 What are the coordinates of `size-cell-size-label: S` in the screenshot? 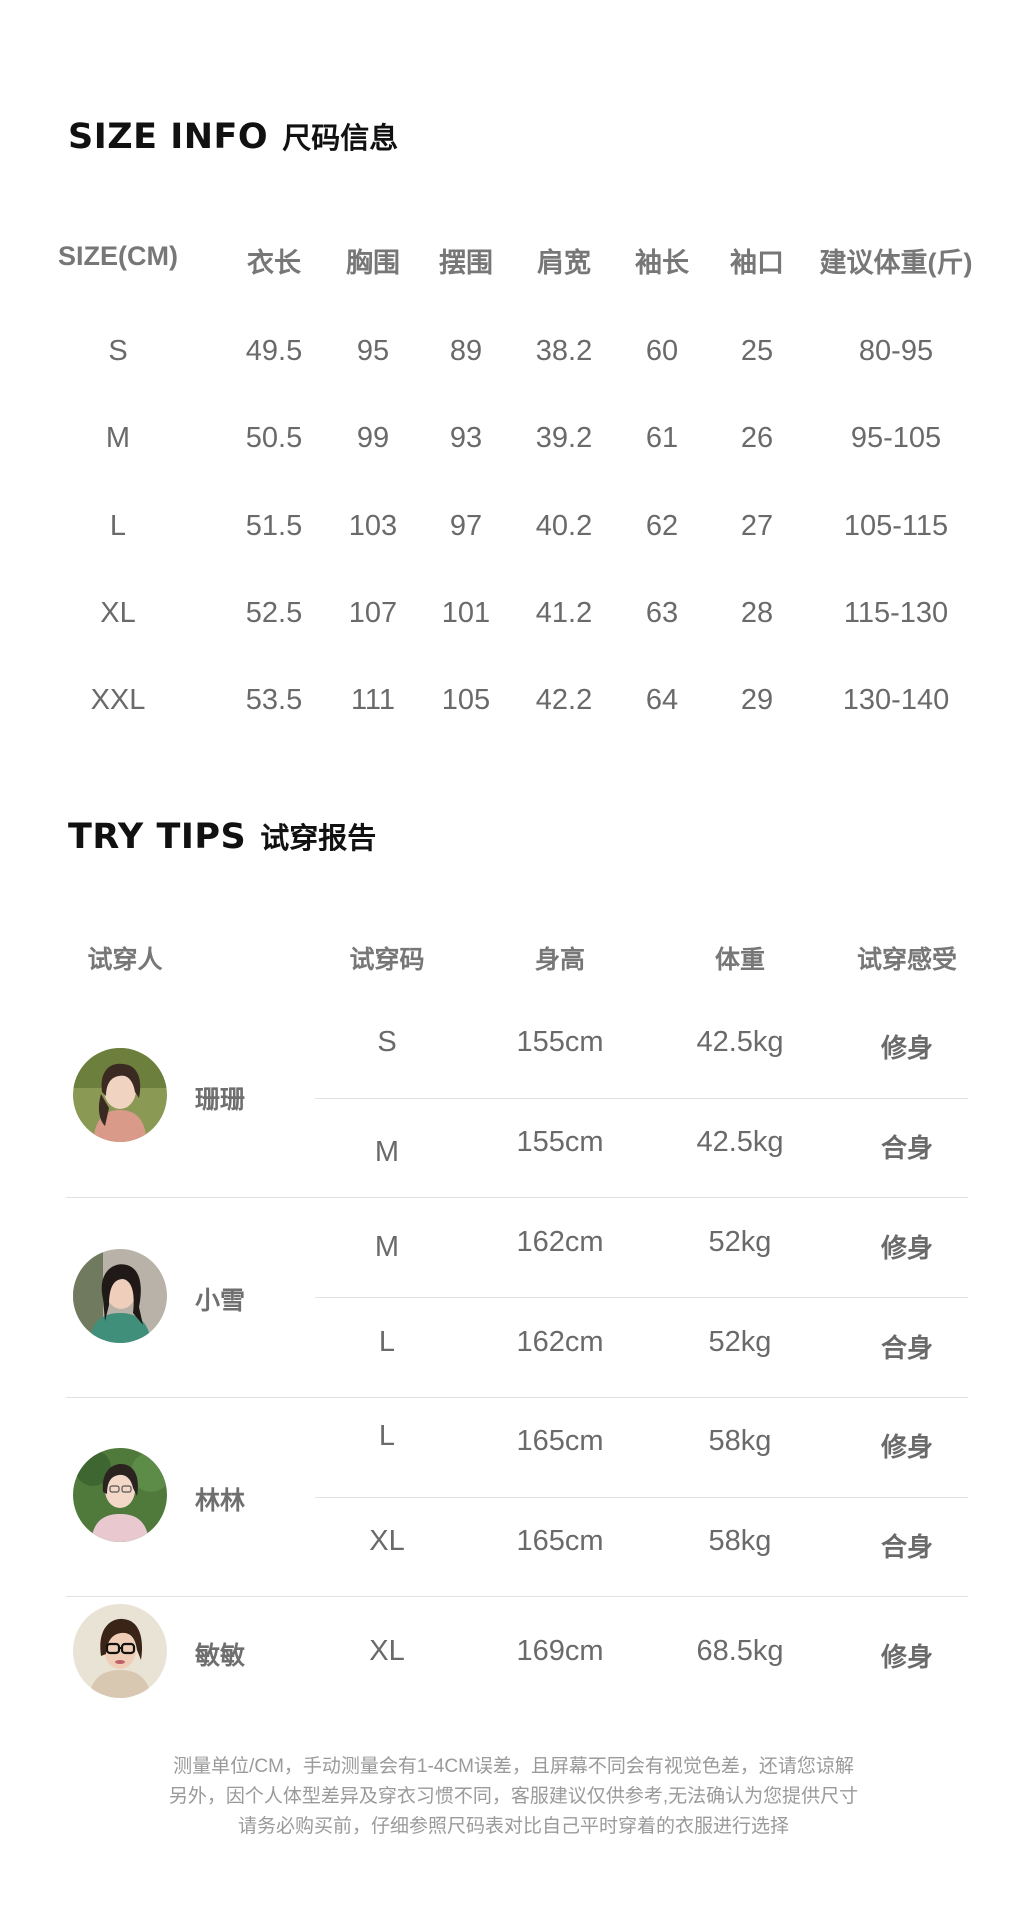 It's located at (118, 351).